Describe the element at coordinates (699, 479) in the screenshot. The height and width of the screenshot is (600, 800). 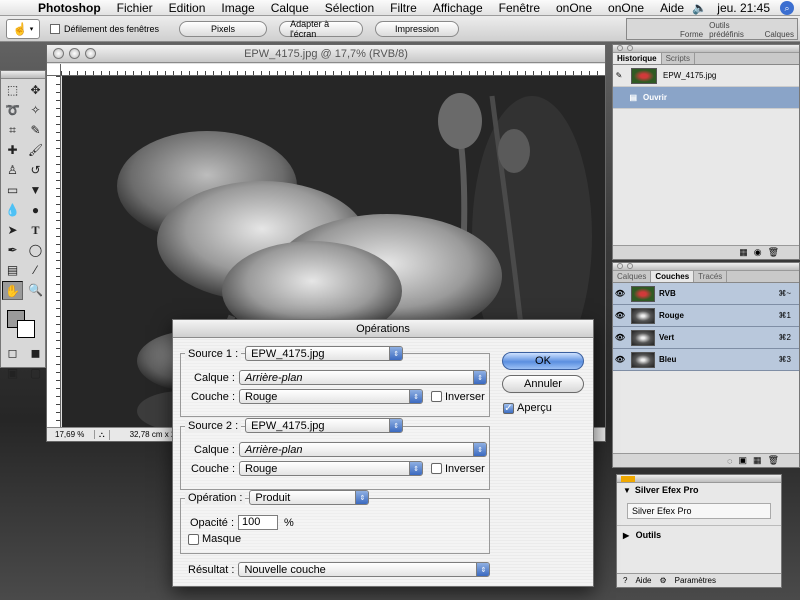
I see `silver-efex-header` at that location.